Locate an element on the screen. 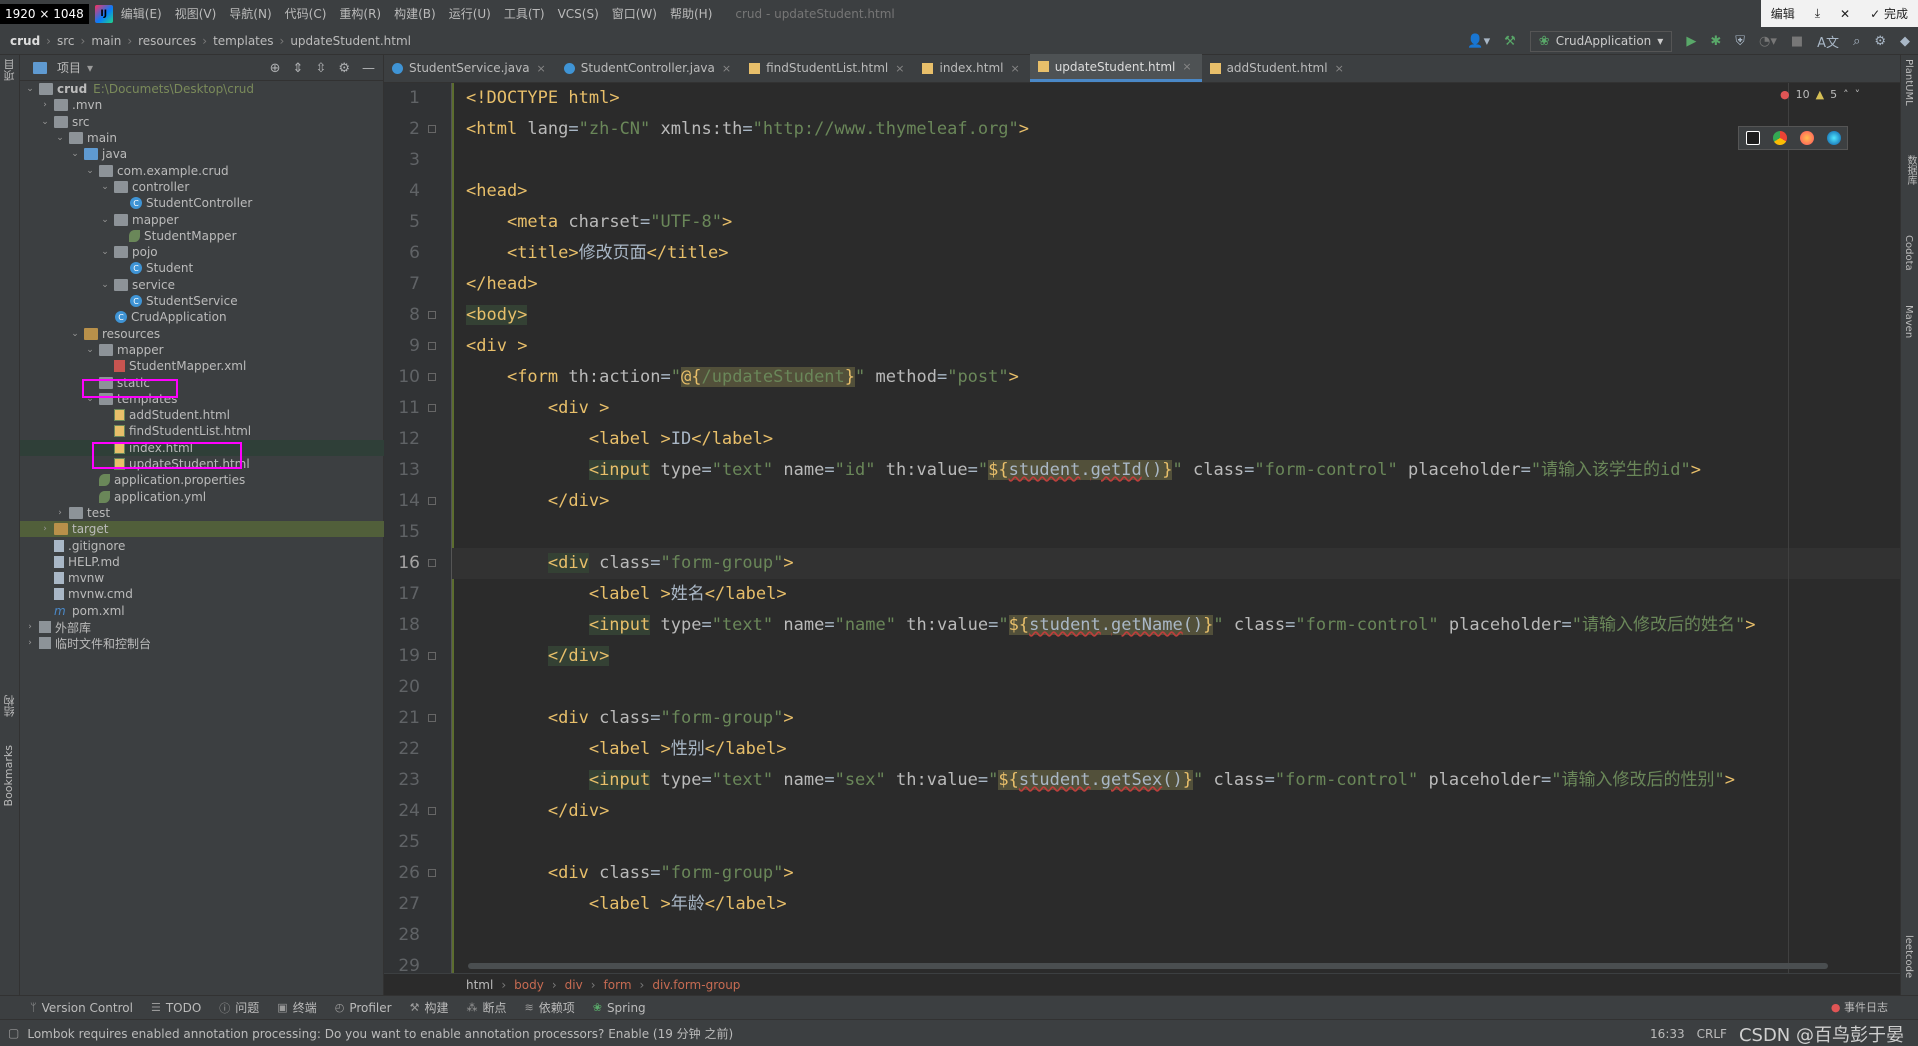 Image resolution: width=1918 pixels, height=1046 pixels. download-icon: ⤓ is located at coordinates (1817, 13).